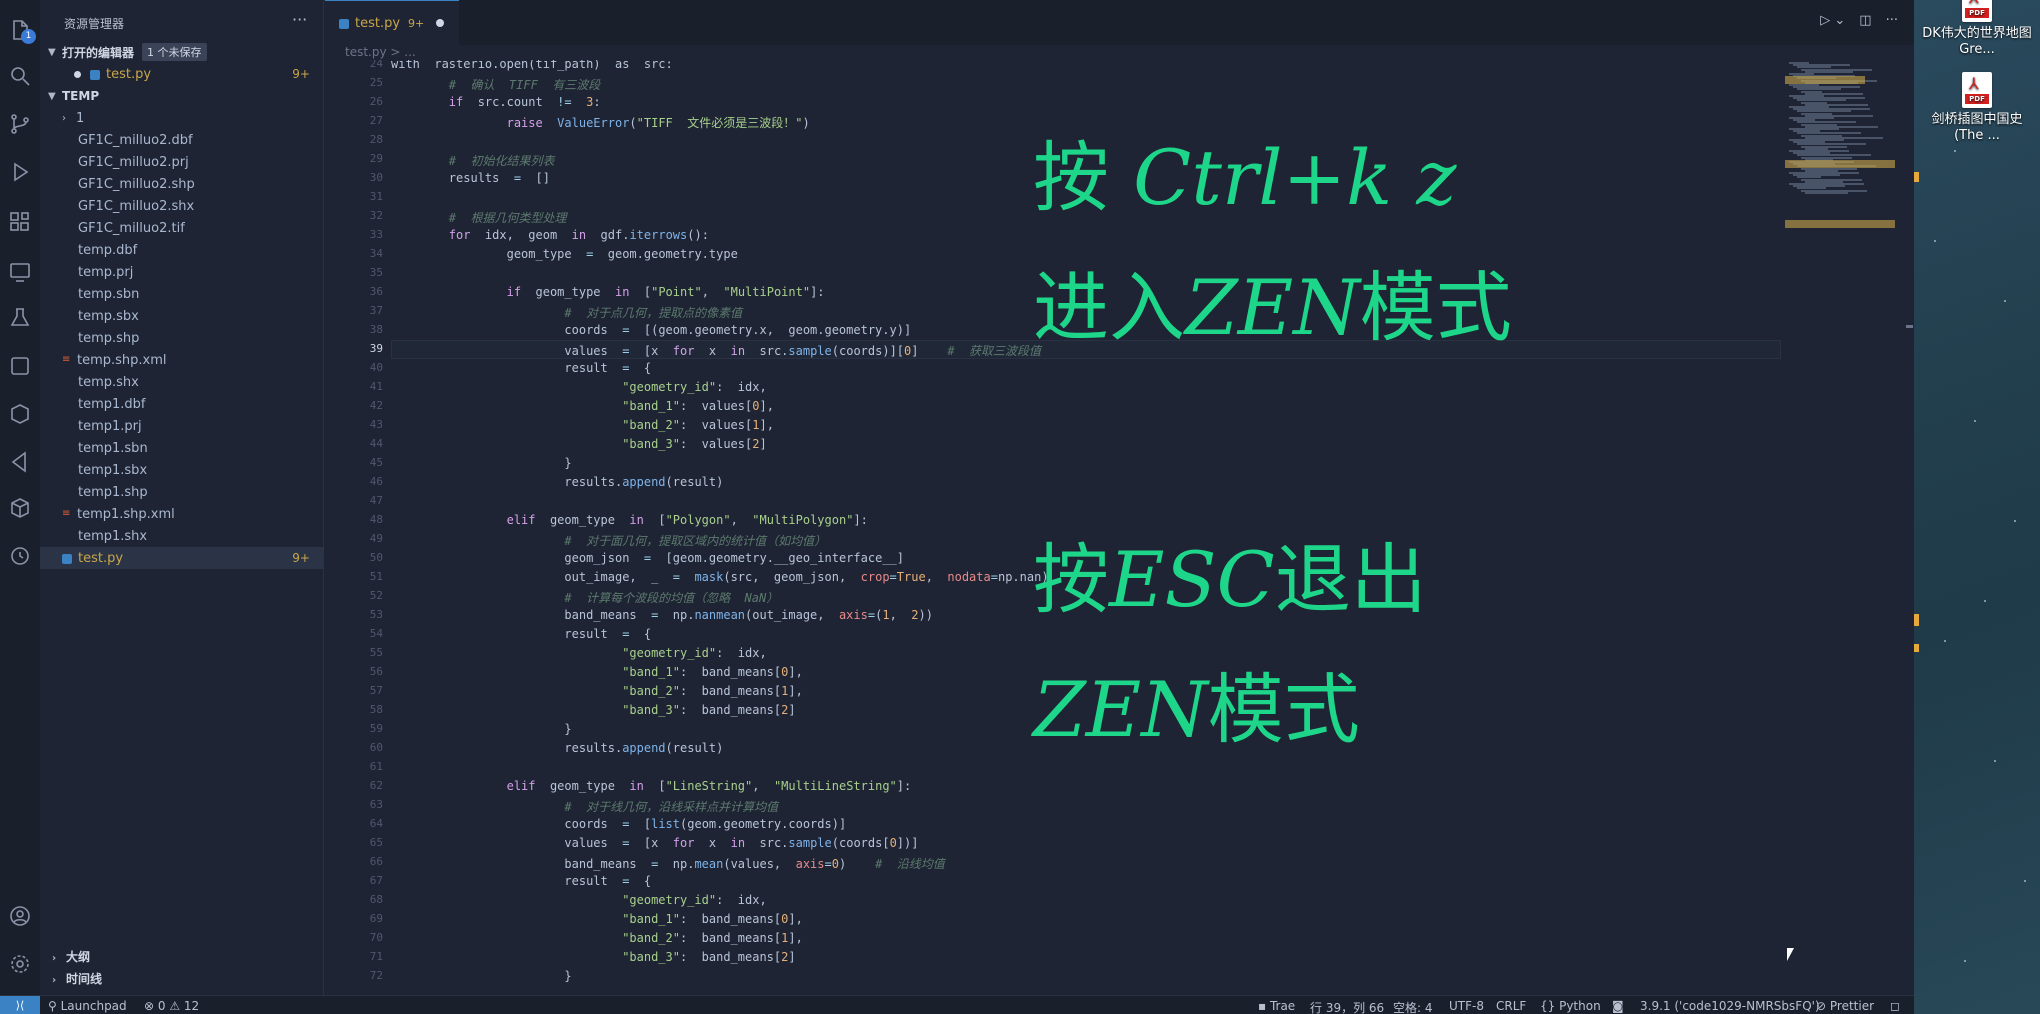  I want to click on unsaved-dot-icon, so click(440, 23).